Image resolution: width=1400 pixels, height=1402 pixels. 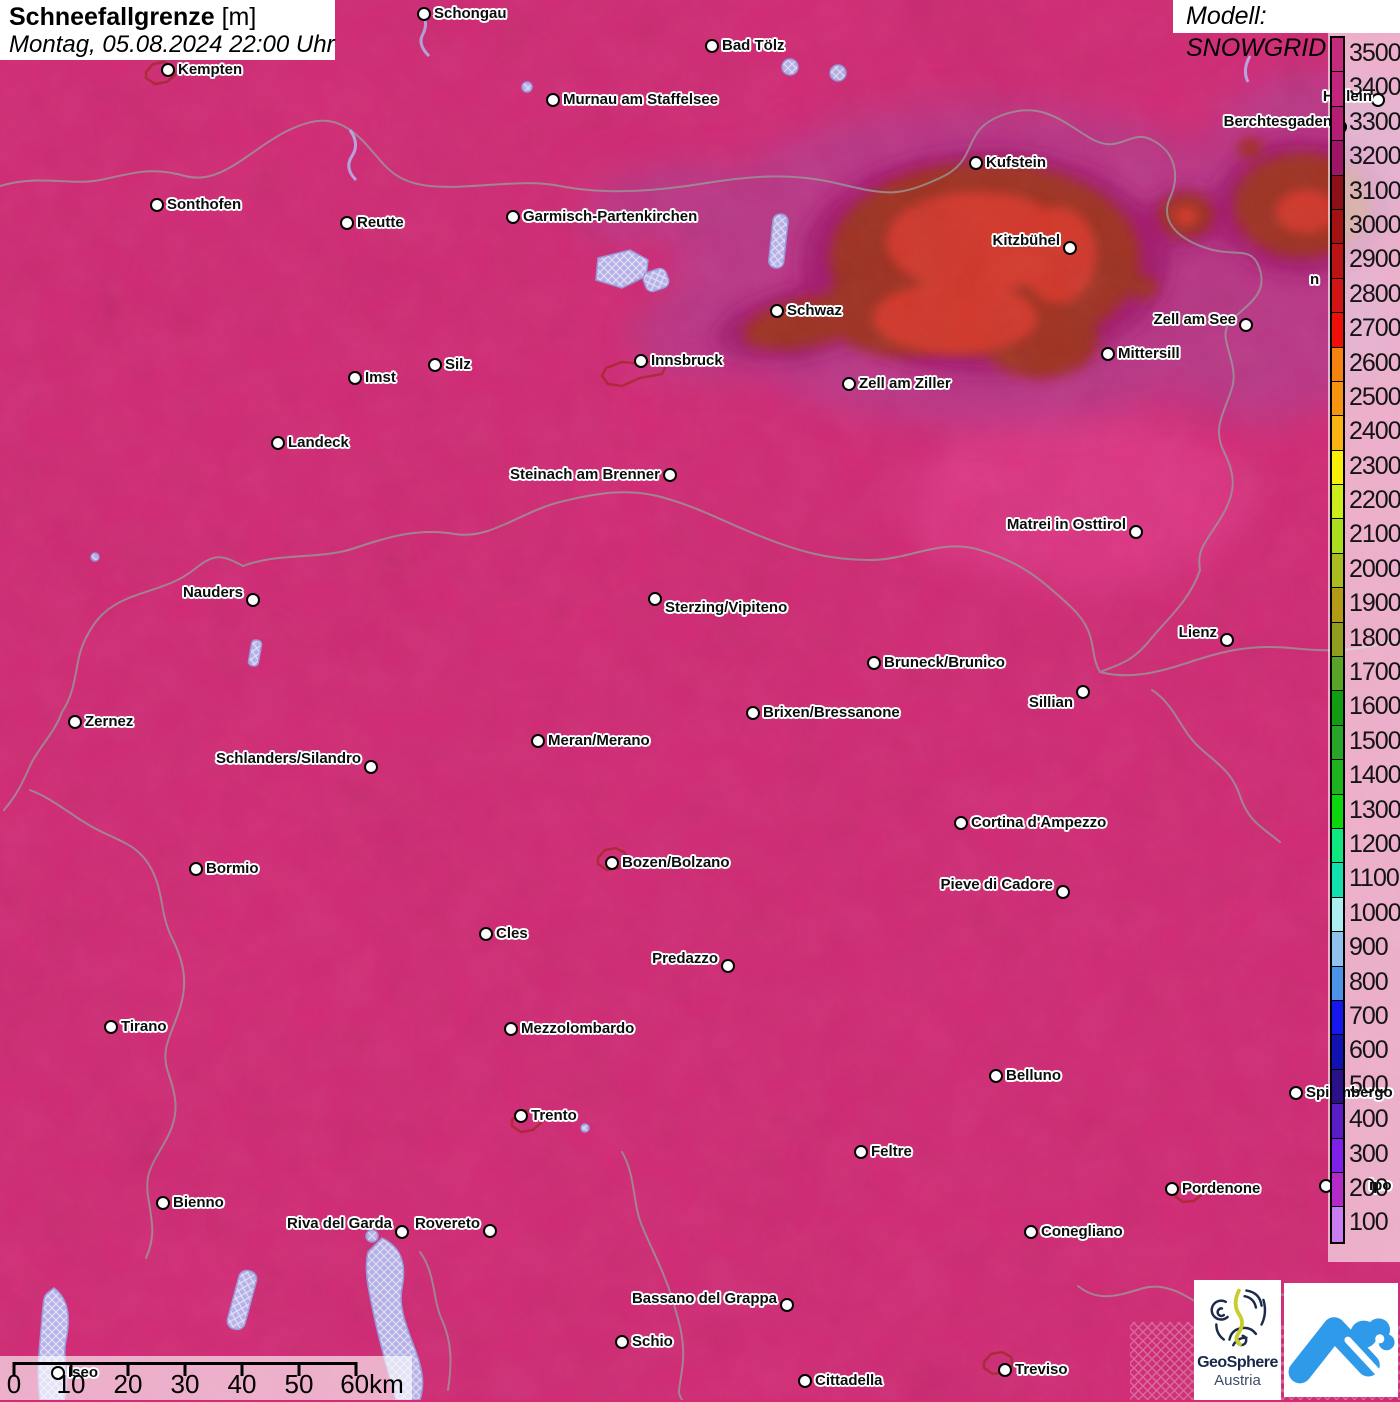 What do you see at coordinates (670, 475) in the screenshot?
I see `city-marker-steinach-am-brenner` at bounding box center [670, 475].